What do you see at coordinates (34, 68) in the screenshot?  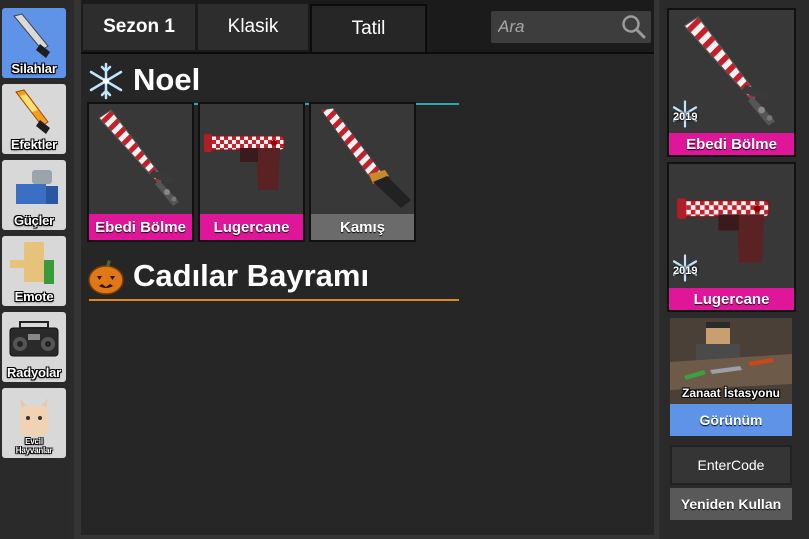 I see `sidebar-item-label: Silahlar` at bounding box center [34, 68].